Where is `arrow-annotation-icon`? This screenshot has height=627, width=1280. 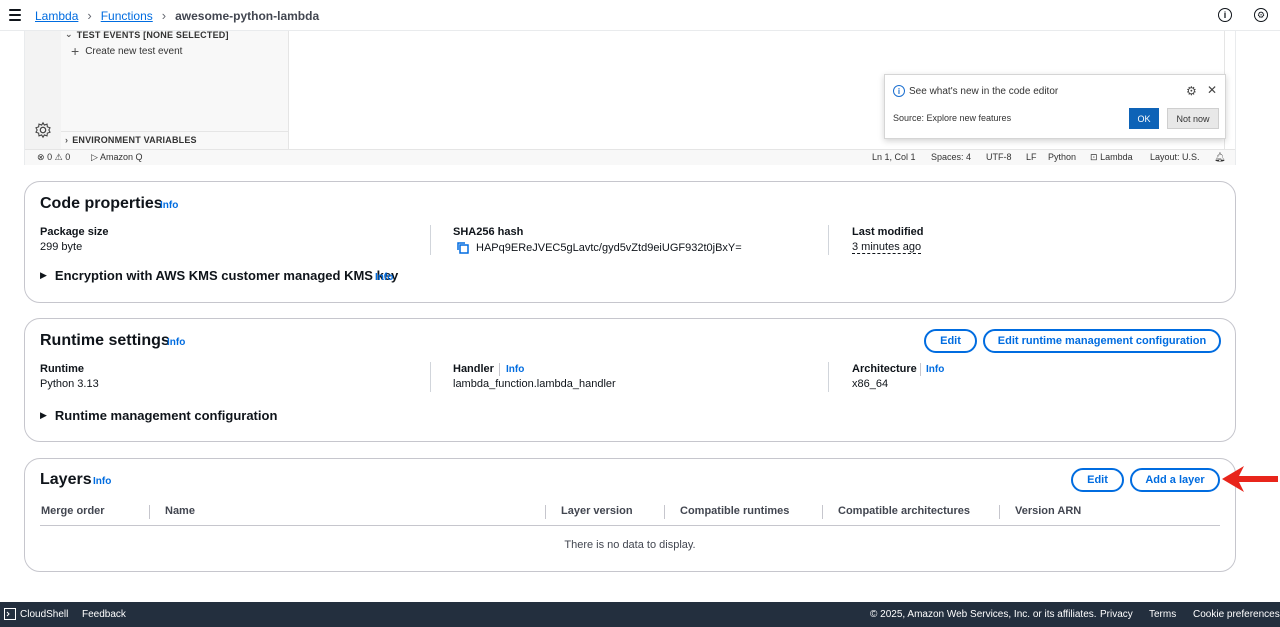 arrow-annotation-icon is located at coordinates (1250, 479).